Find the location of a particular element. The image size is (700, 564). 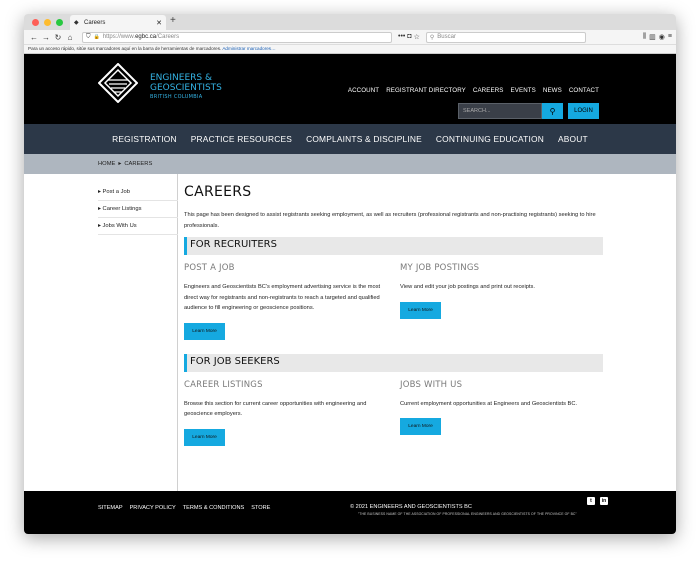

breadcrumb-arrow-icon: ▸ is located at coordinates (120, 164).